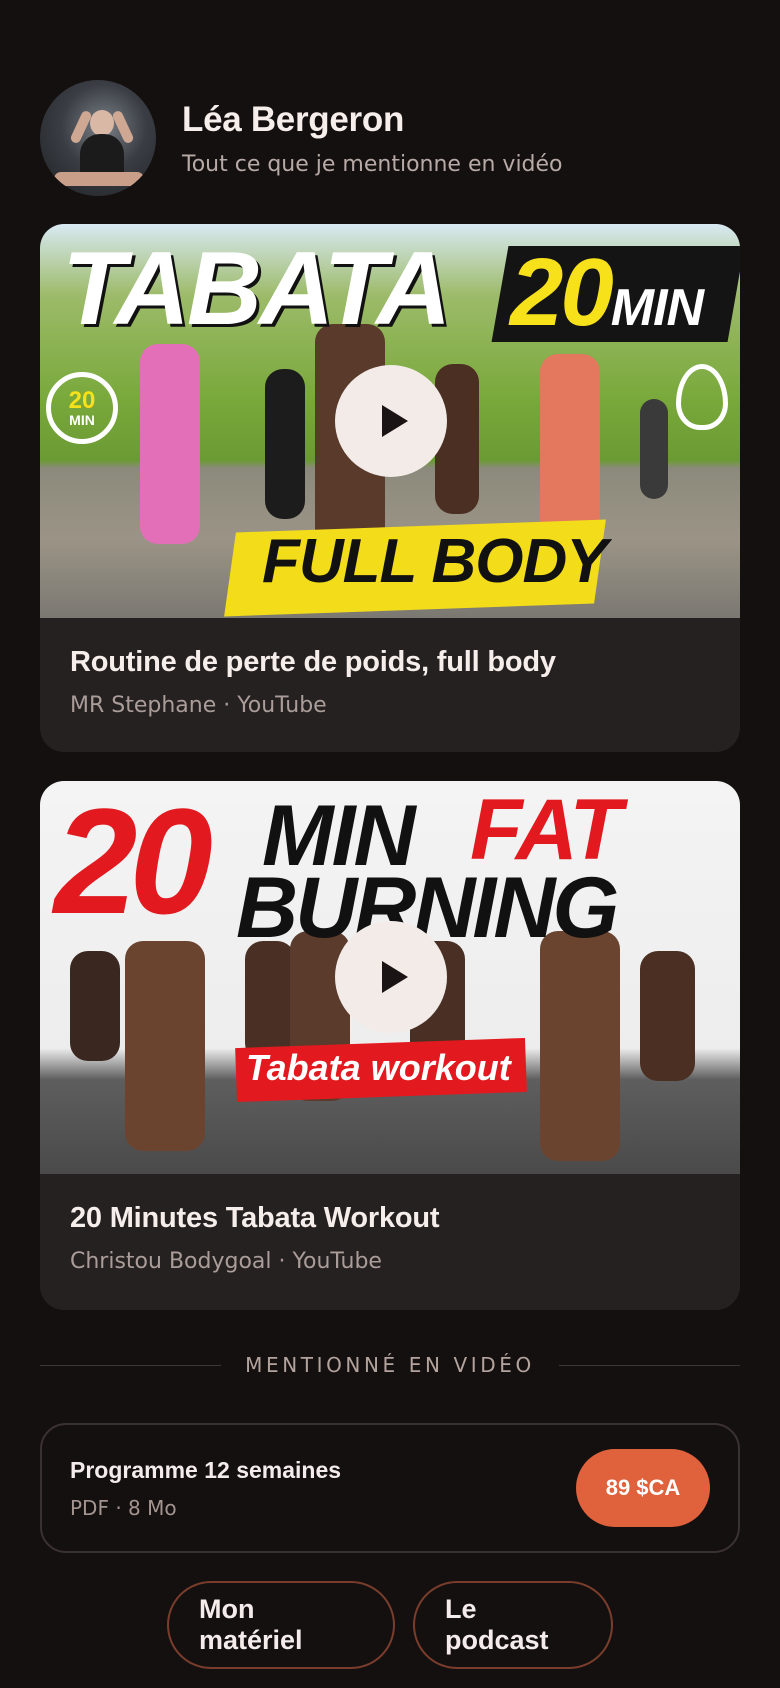  I want to click on section-label: MENTIONNÉ EN VIDÉO, so click(390, 1365).